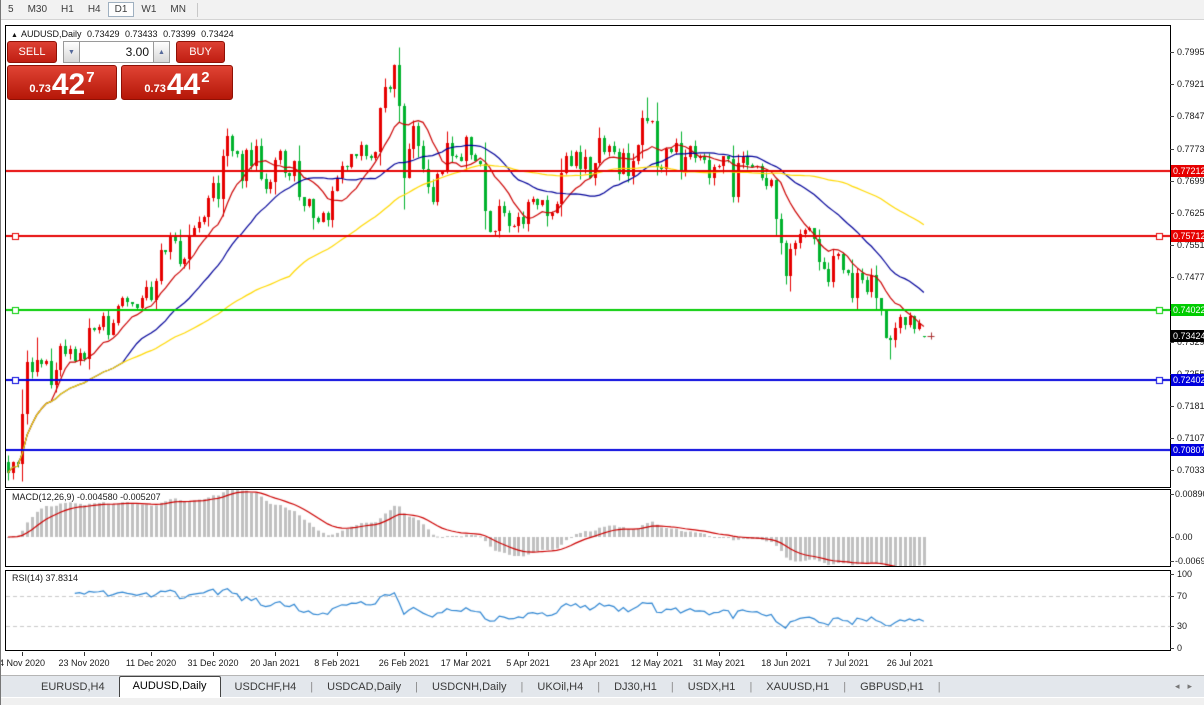  Describe the element at coordinates (1193, 686) in the screenshot. I see `scroll-right-icon: ▸` at that location.